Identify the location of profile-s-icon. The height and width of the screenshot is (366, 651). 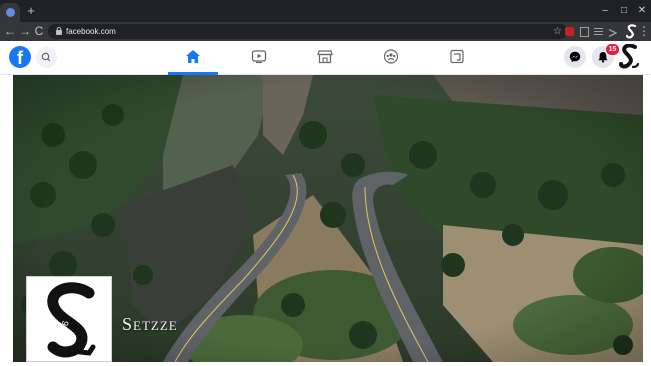
(631, 31).